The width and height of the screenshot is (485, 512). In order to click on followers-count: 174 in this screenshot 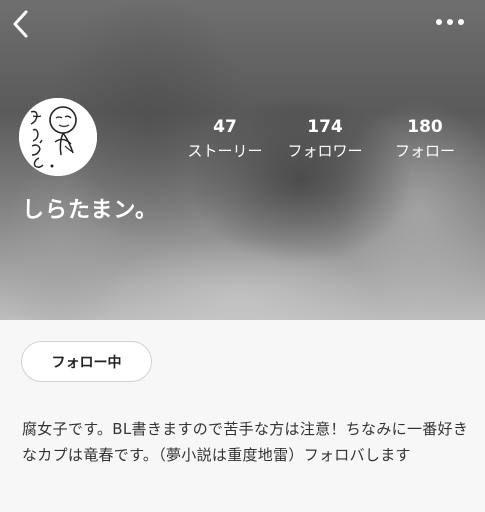, I will do `click(325, 127)`.